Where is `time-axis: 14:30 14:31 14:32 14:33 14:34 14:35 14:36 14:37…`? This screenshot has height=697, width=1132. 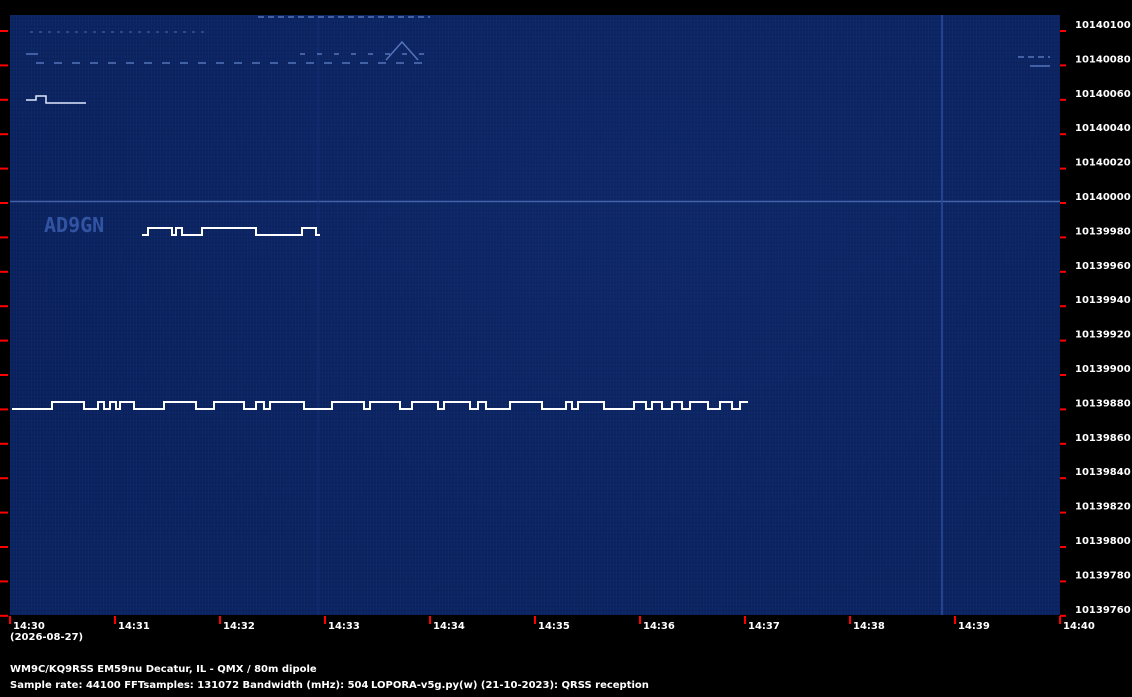 time-axis: 14:30 14:31 14:32 14:33 14:34 14:35 14:36 14:37… is located at coordinates (552, 624).